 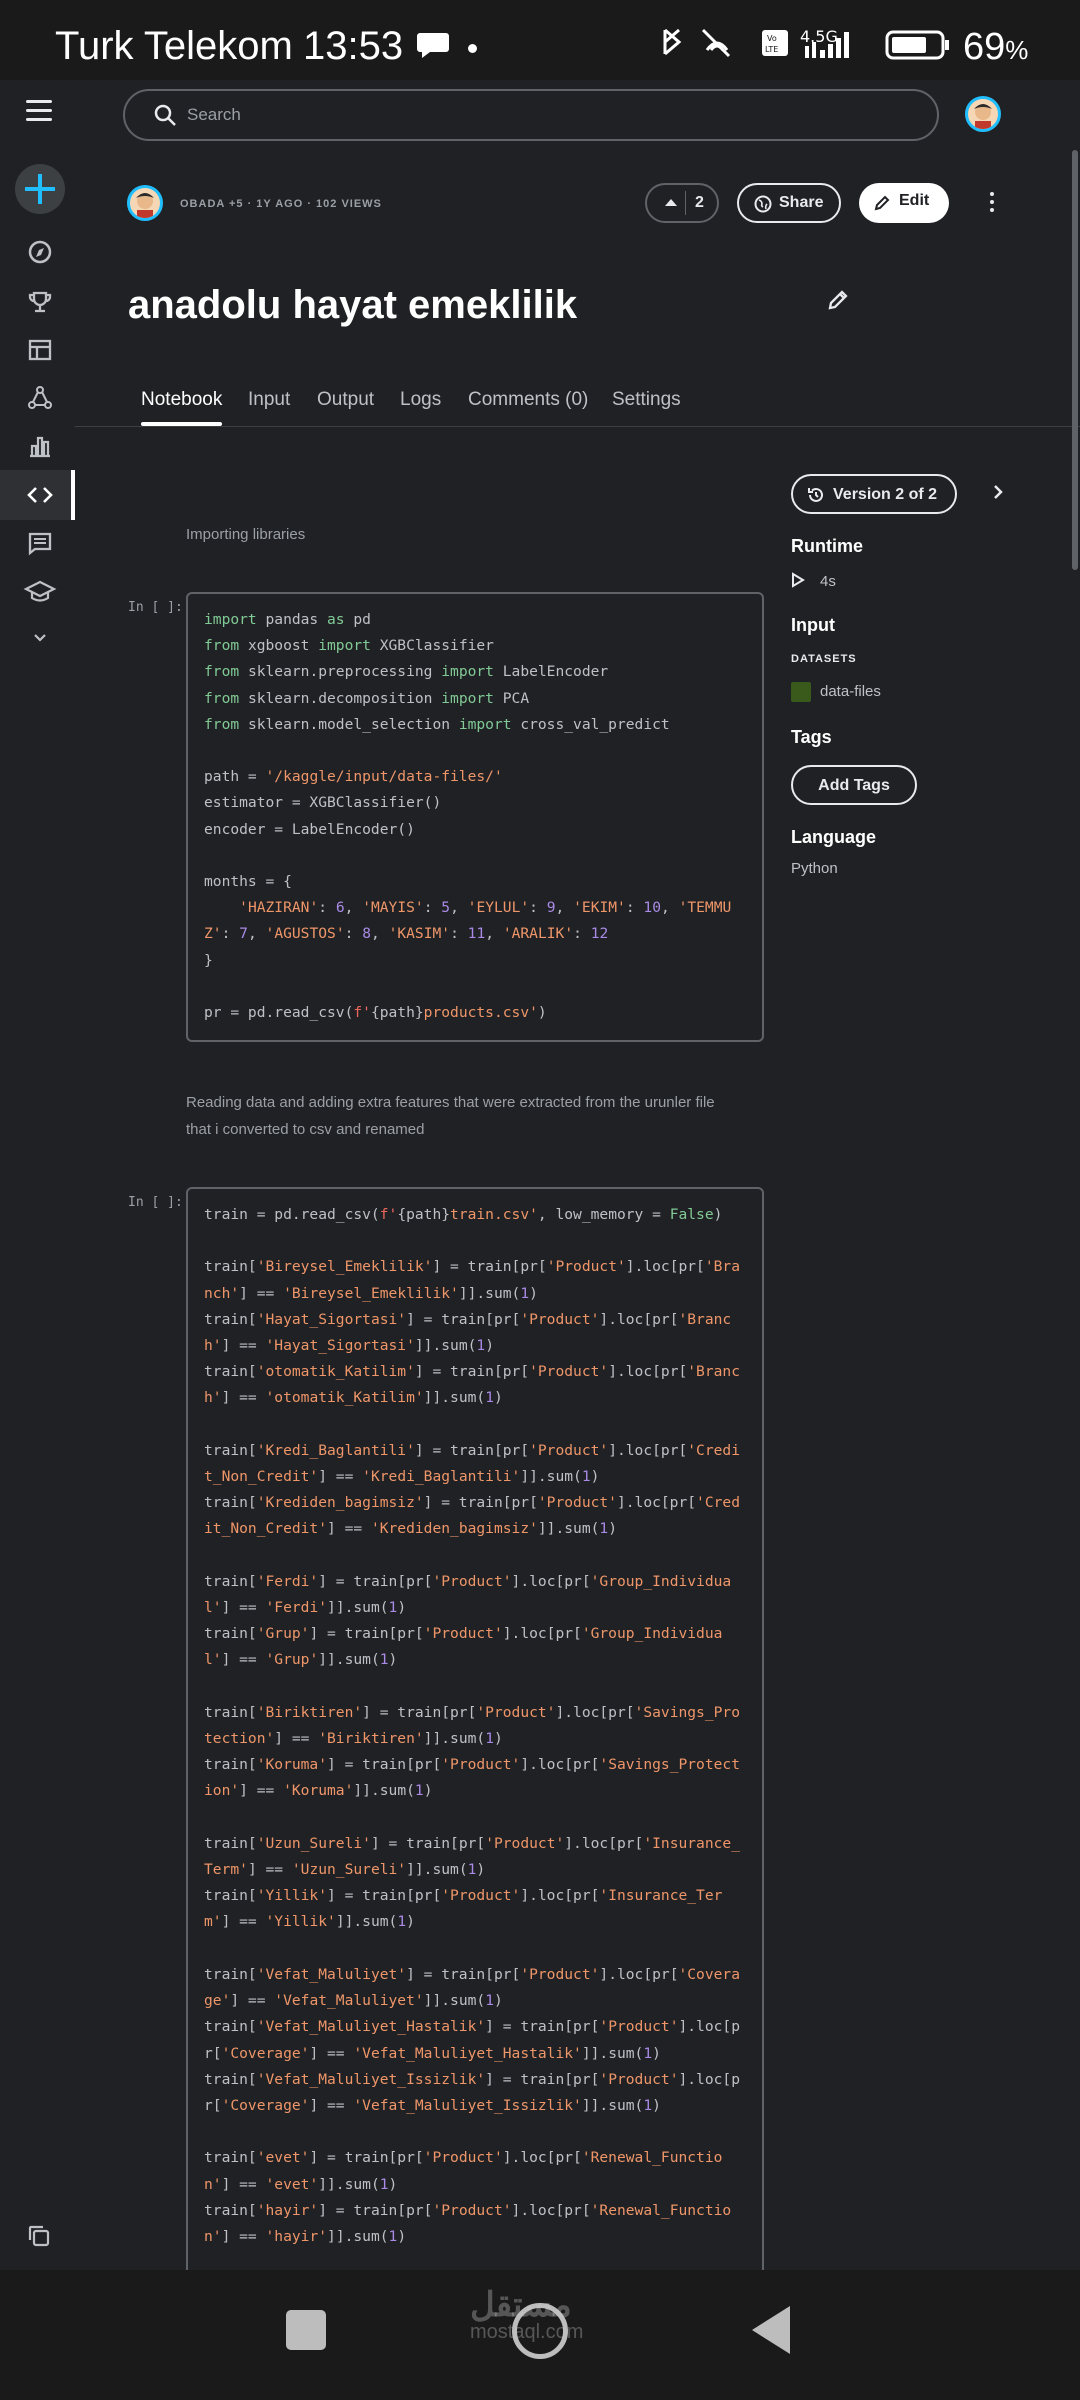 I want to click on share-button: Share, so click(x=789, y=203).